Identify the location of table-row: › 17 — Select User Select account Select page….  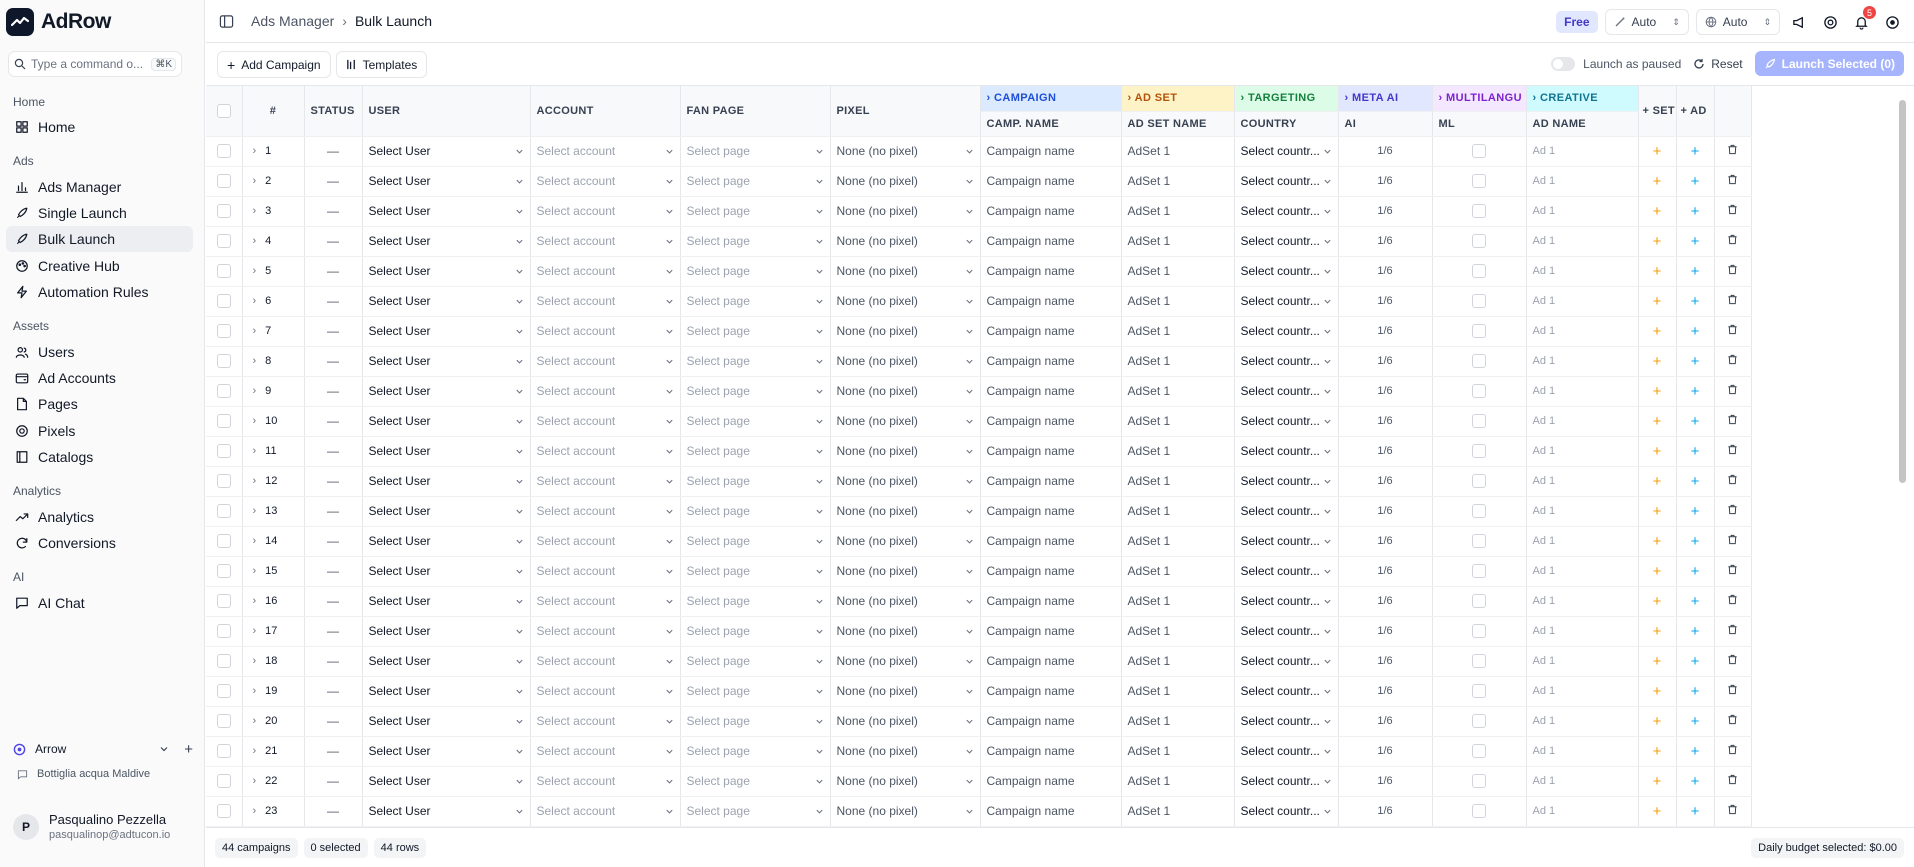
(979, 631).